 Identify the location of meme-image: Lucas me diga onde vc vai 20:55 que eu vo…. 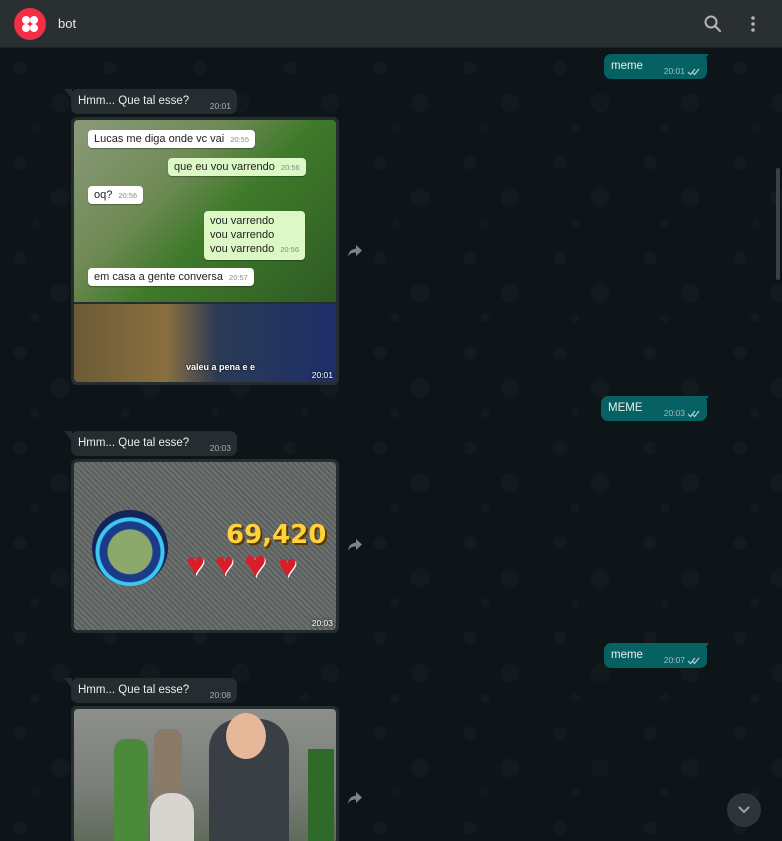
(205, 251).